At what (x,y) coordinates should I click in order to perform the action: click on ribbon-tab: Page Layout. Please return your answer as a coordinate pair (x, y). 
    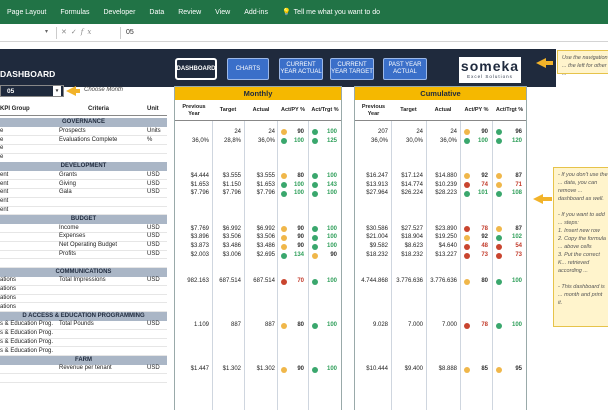
    Looking at the image, I should click on (26, 12).